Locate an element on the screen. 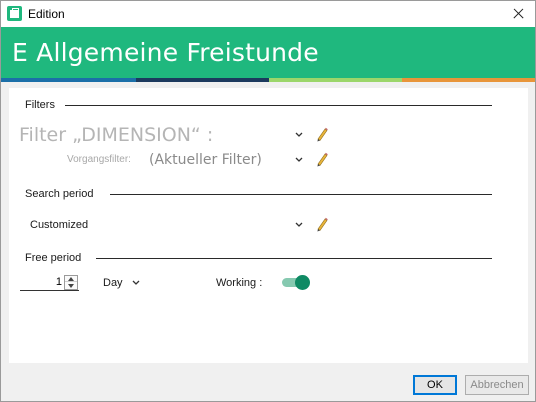 This screenshot has width=536, height=402. search-period-section-title: Search period is located at coordinates (59, 194).